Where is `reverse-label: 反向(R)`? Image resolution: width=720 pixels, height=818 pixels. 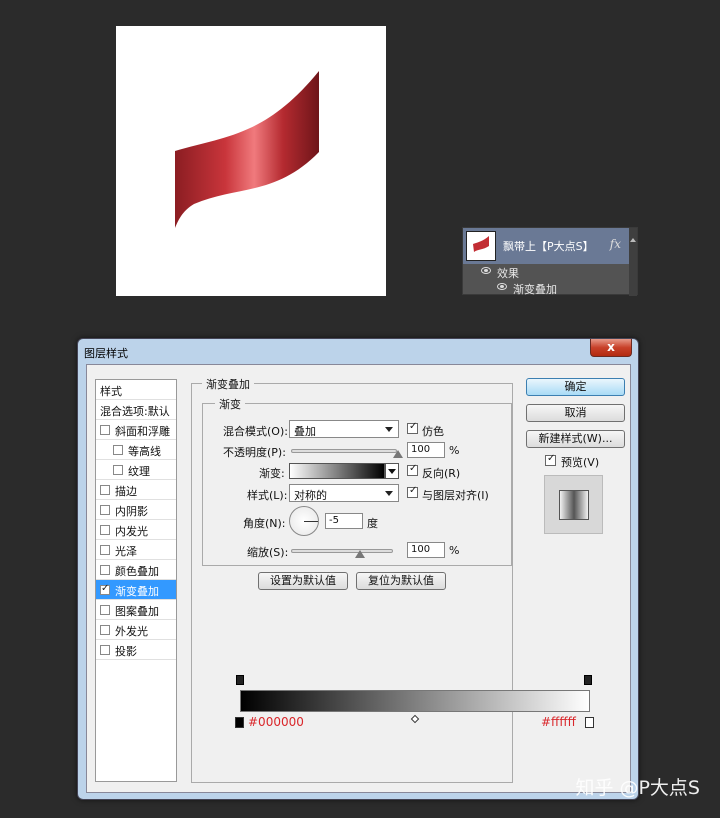 reverse-label: 反向(R) is located at coordinates (441, 473).